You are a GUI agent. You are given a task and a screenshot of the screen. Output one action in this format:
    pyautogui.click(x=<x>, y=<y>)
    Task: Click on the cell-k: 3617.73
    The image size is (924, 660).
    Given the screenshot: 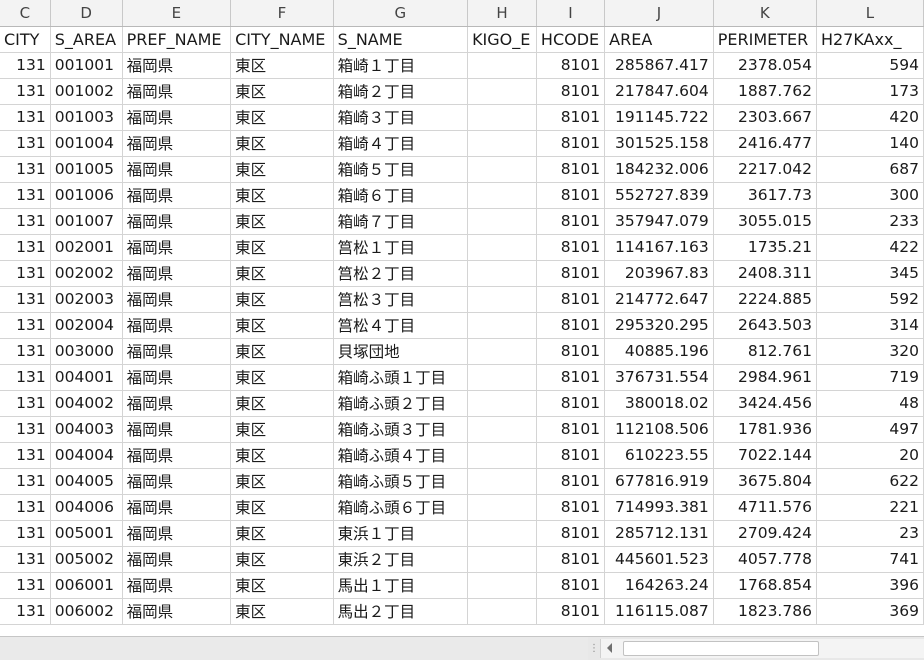 What is the action you would take?
    pyautogui.click(x=765, y=195)
    